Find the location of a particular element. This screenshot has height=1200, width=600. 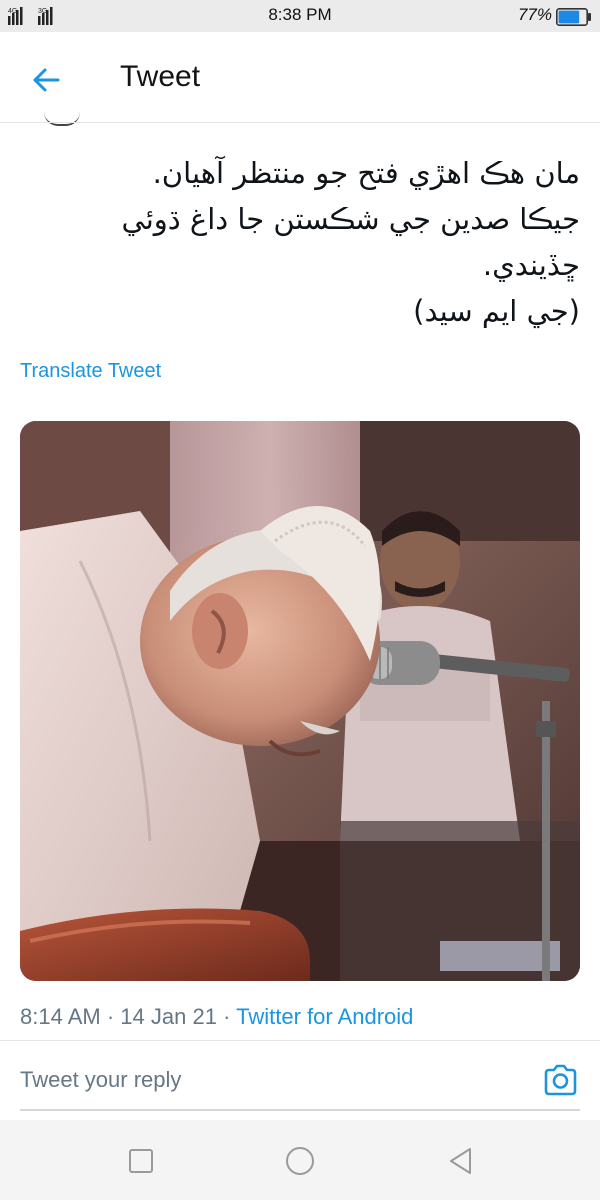

tweet-text-line: مان هڪ اهڙي فتح جو منتظر آهيان. is located at coordinates (366, 173).